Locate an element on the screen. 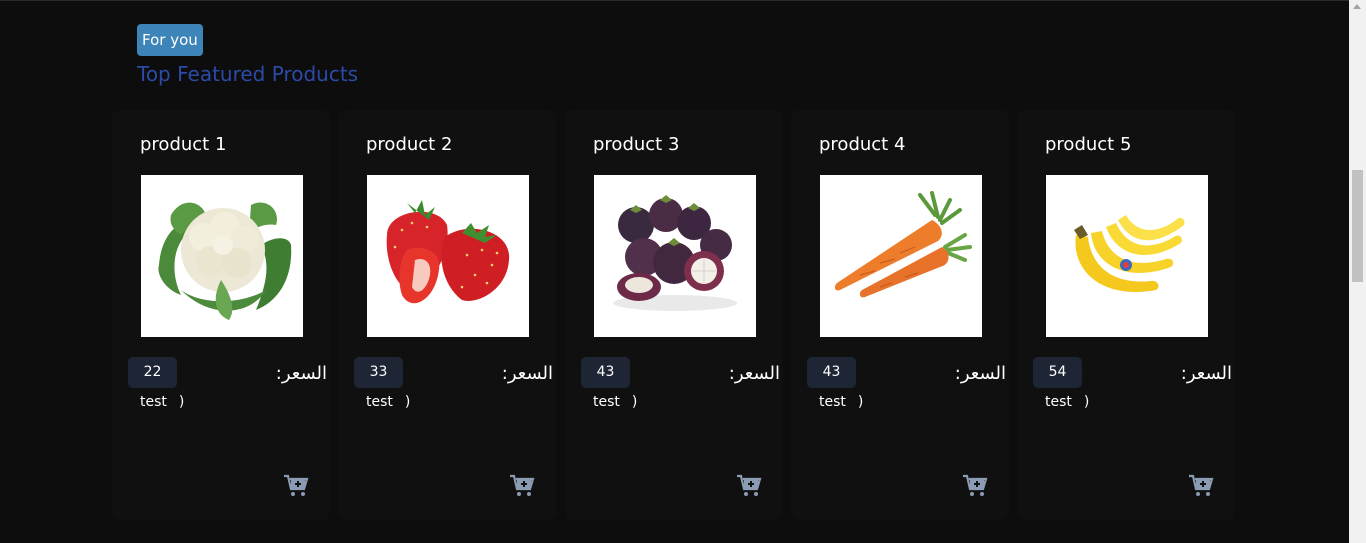  scrollbar-thumb is located at coordinates (1357, 226).